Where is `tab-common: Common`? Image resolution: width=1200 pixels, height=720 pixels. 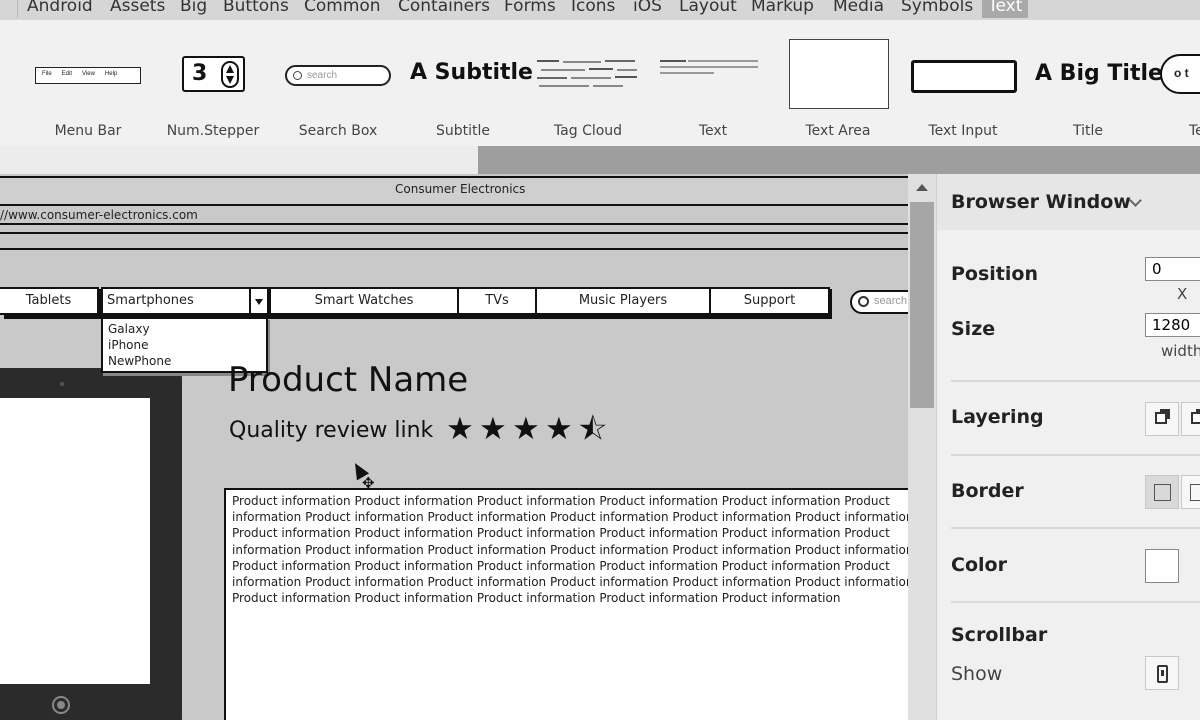 tab-common: Common is located at coordinates (342, 9).